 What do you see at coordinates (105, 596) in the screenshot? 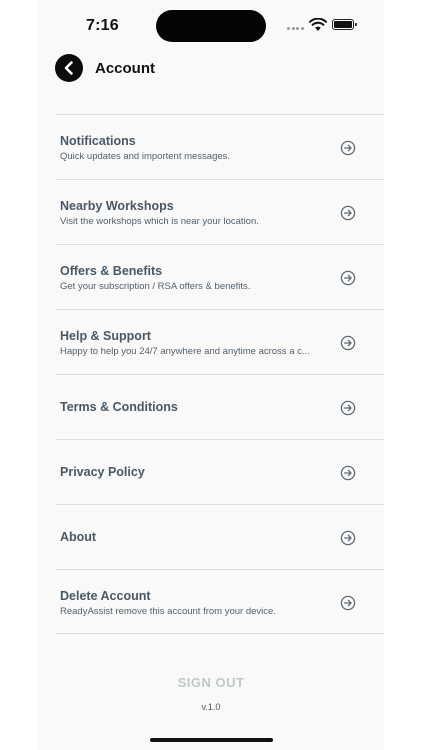
I see `menu-item-title: Delete Account` at bounding box center [105, 596].